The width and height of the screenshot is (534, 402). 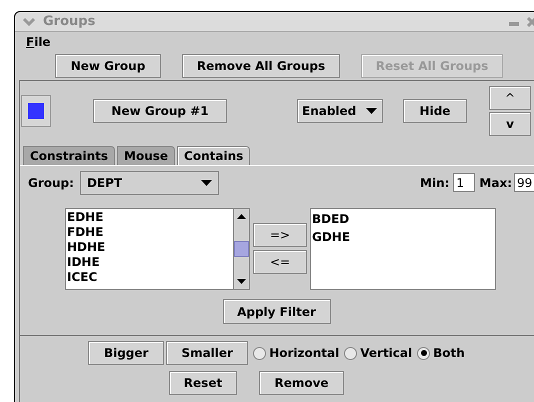 I want to click on scrollbar-thumb, so click(x=241, y=249).